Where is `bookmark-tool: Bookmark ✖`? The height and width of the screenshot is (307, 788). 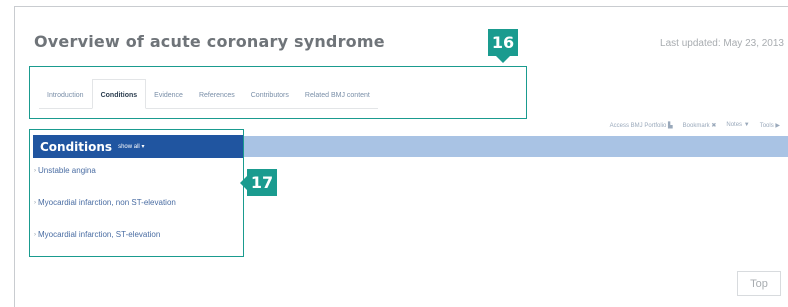 bookmark-tool: Bookmark ✖ is located at coordinates (700, 125).